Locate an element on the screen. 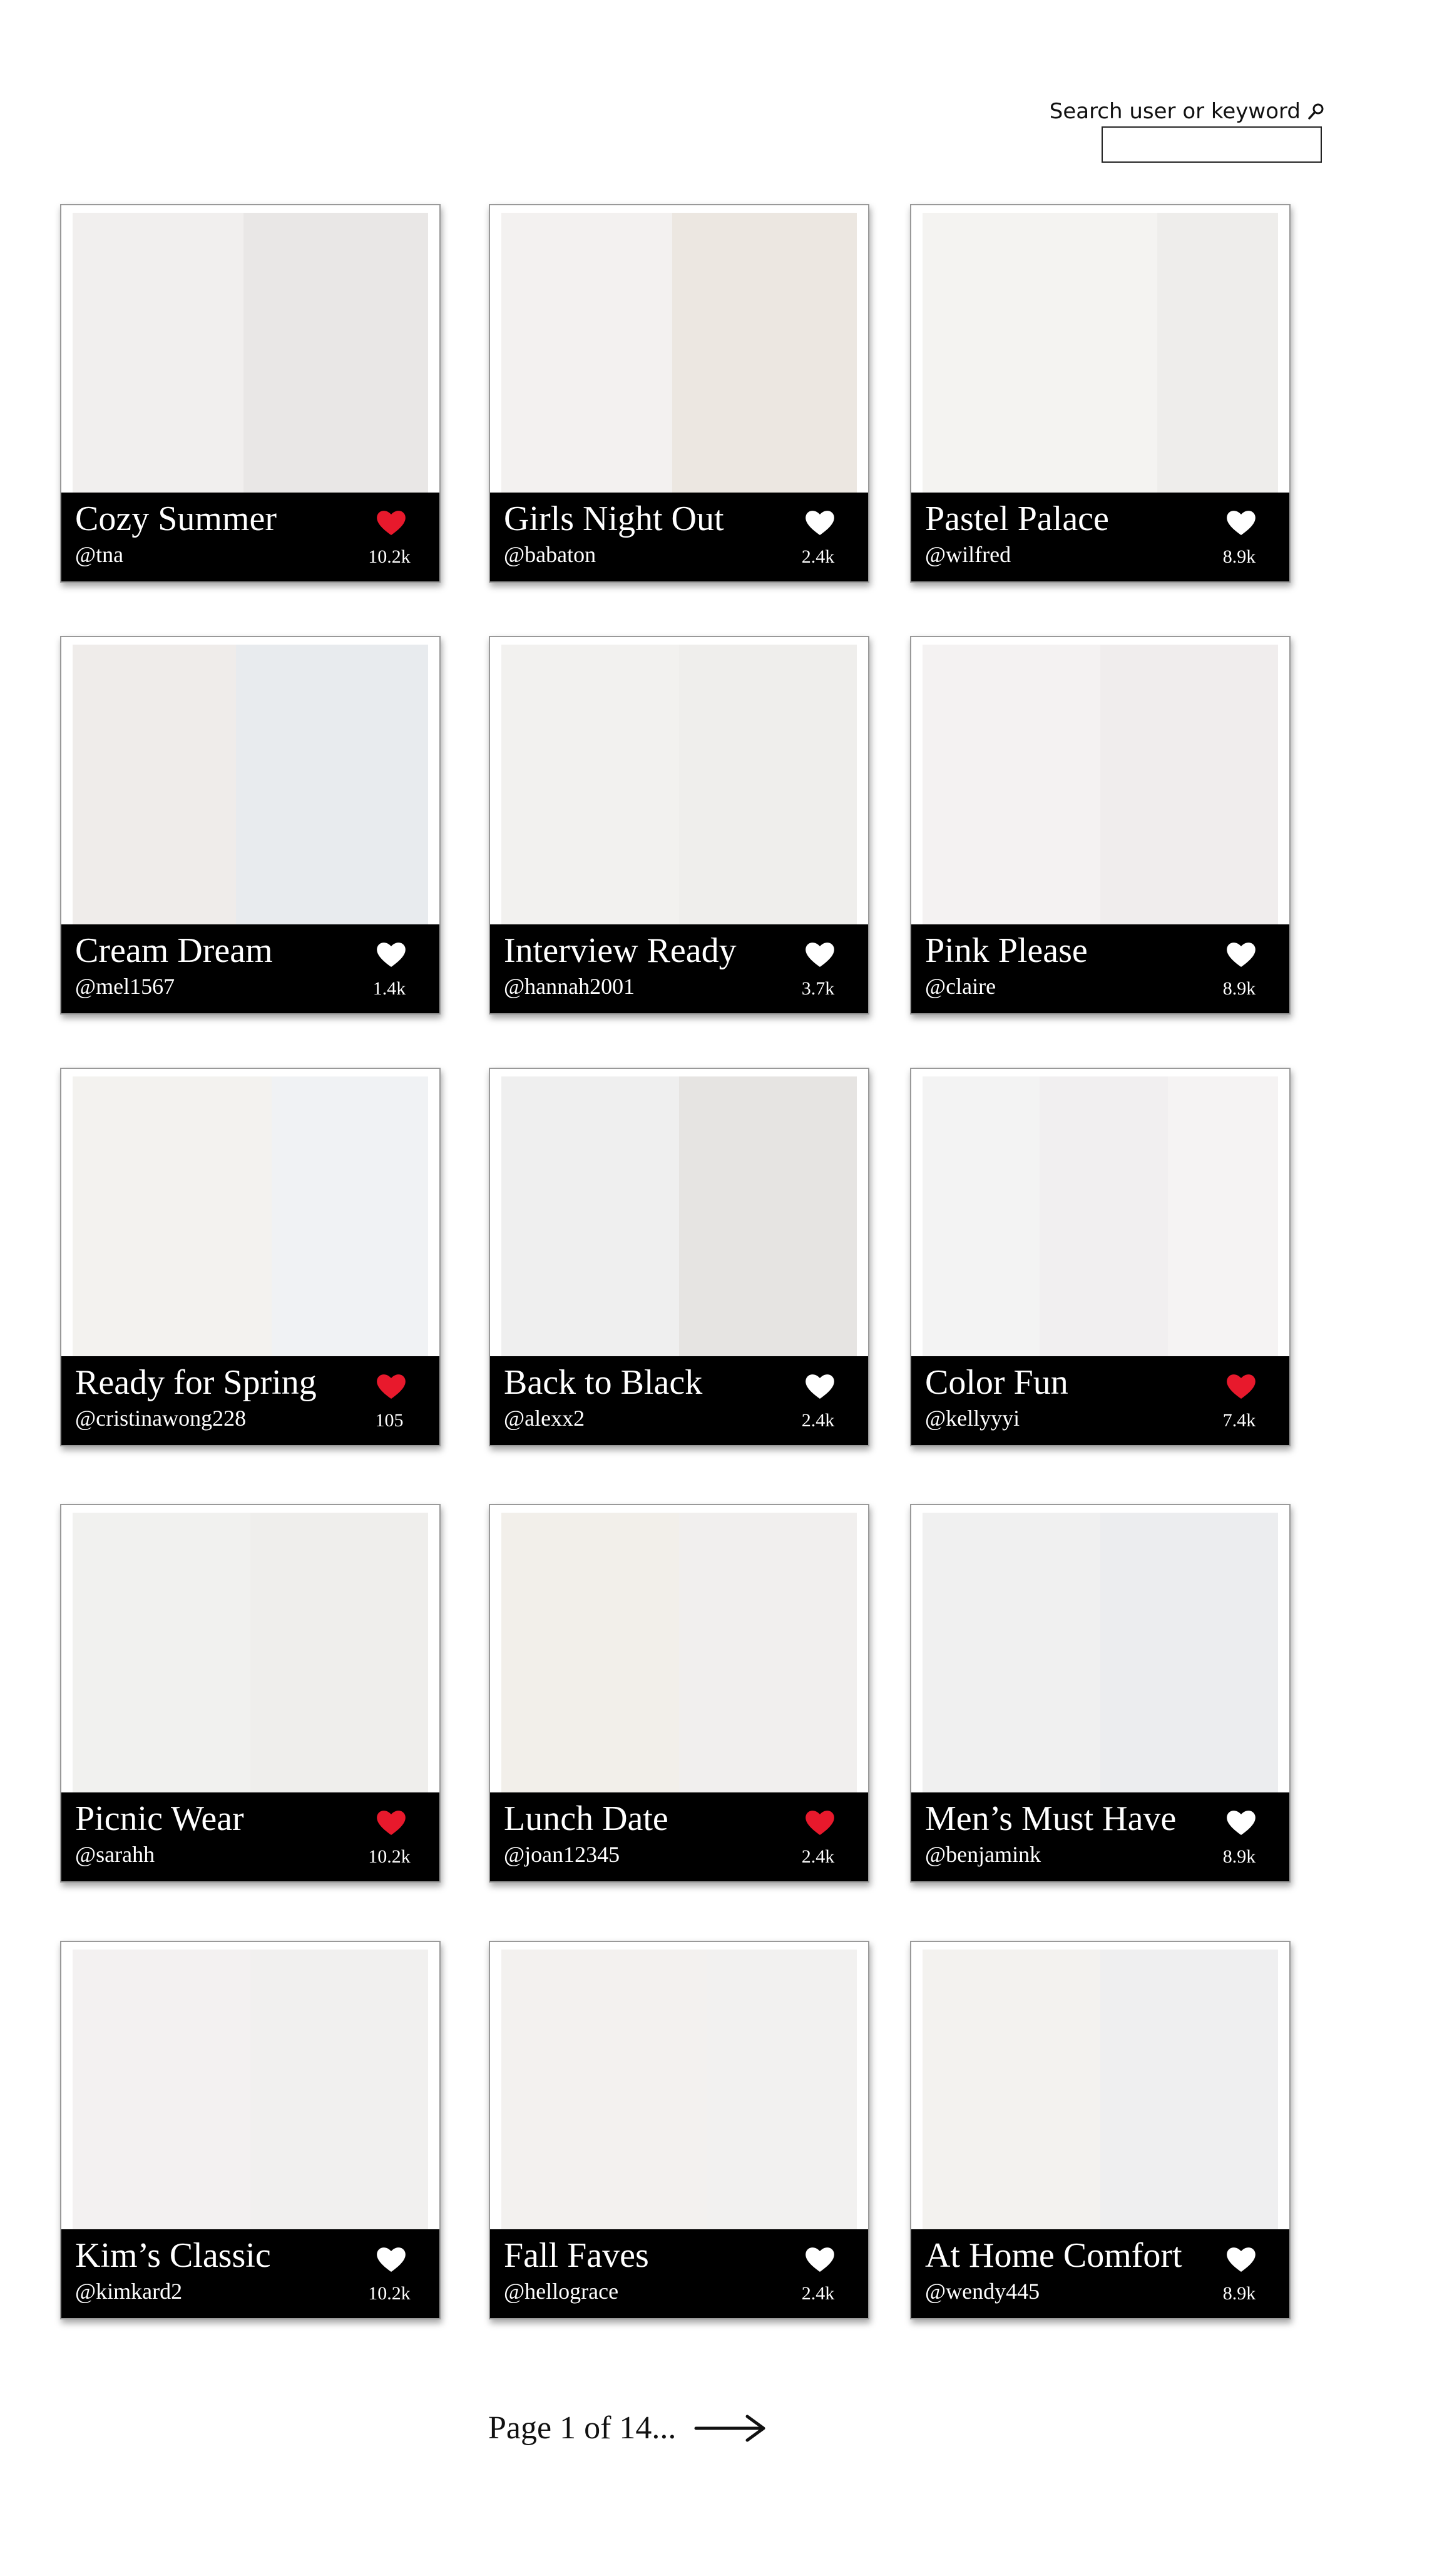 This screenshot has width=1432, height=2576. card-username: @hellograce is located at coordinates (561, 2291).